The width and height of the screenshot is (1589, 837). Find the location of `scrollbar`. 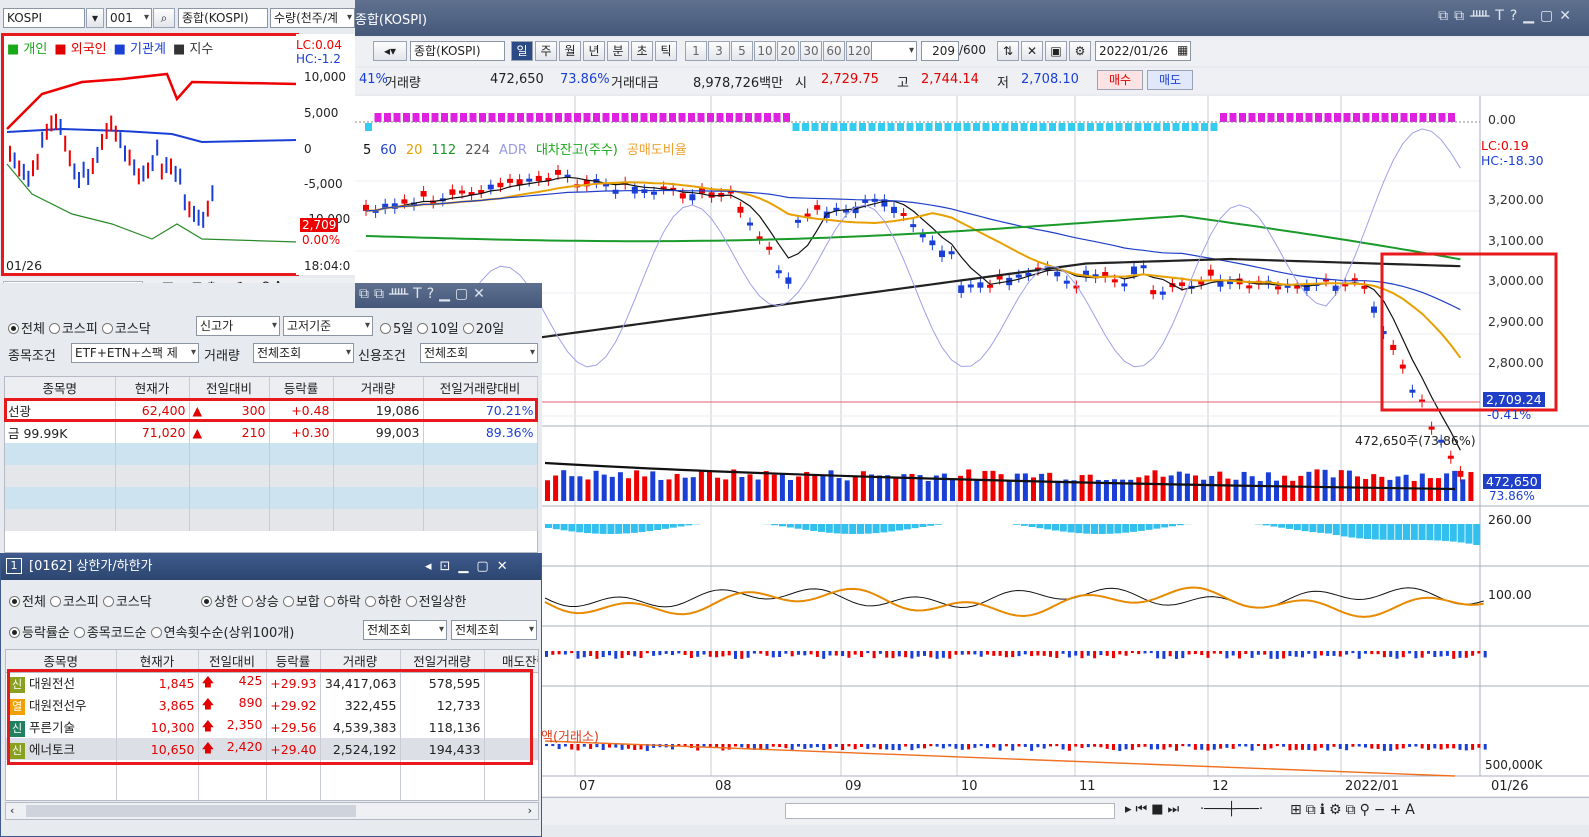

scrollbar is located at coordinates (950, 811).